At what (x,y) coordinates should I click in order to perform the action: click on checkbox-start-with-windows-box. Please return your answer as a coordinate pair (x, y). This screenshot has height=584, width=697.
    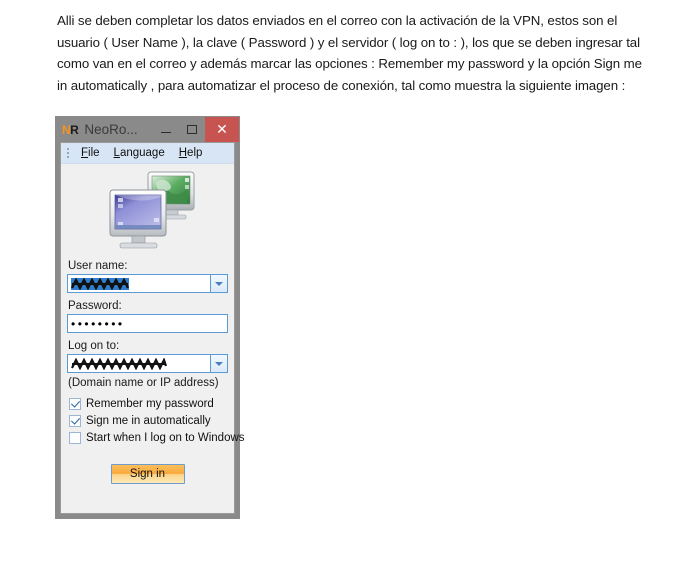
    Looking at the image, I should click on (75, 438).